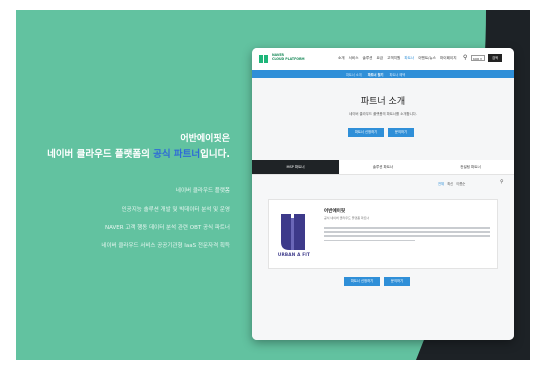 The height and width of the screenshot is (372, 540). Describe the element at coordinates (368, 58) in the screenshot. I see `nav-item: 솔루션` at that location.